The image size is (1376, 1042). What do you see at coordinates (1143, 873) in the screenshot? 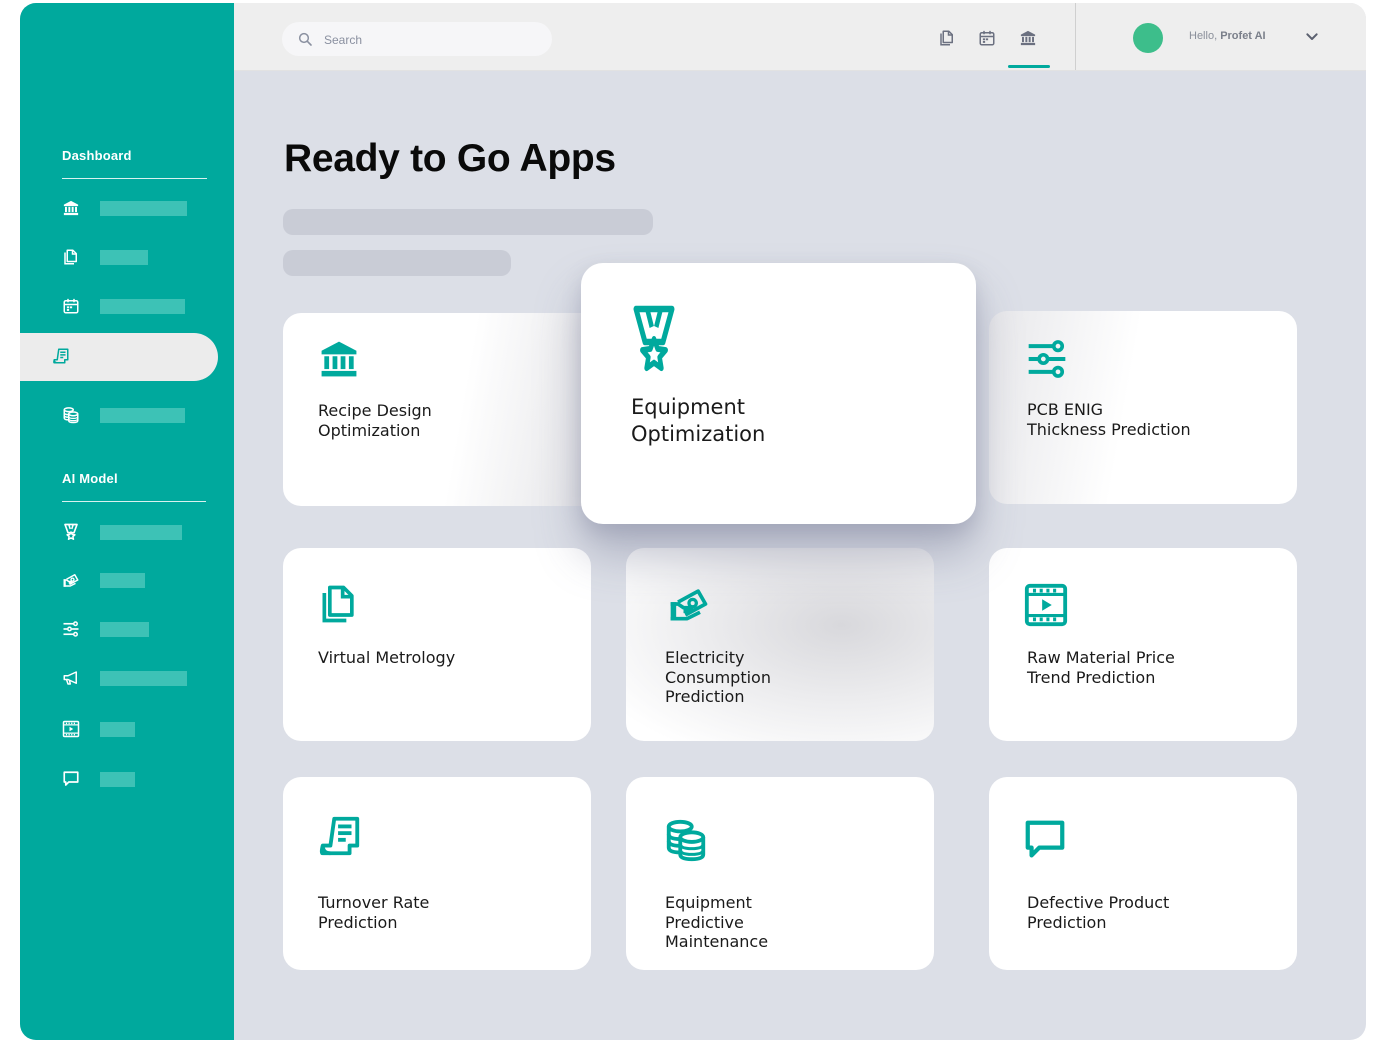
I see `app-card-defective-product: Defective Product Prediction` at bounding box center [1143, 873].